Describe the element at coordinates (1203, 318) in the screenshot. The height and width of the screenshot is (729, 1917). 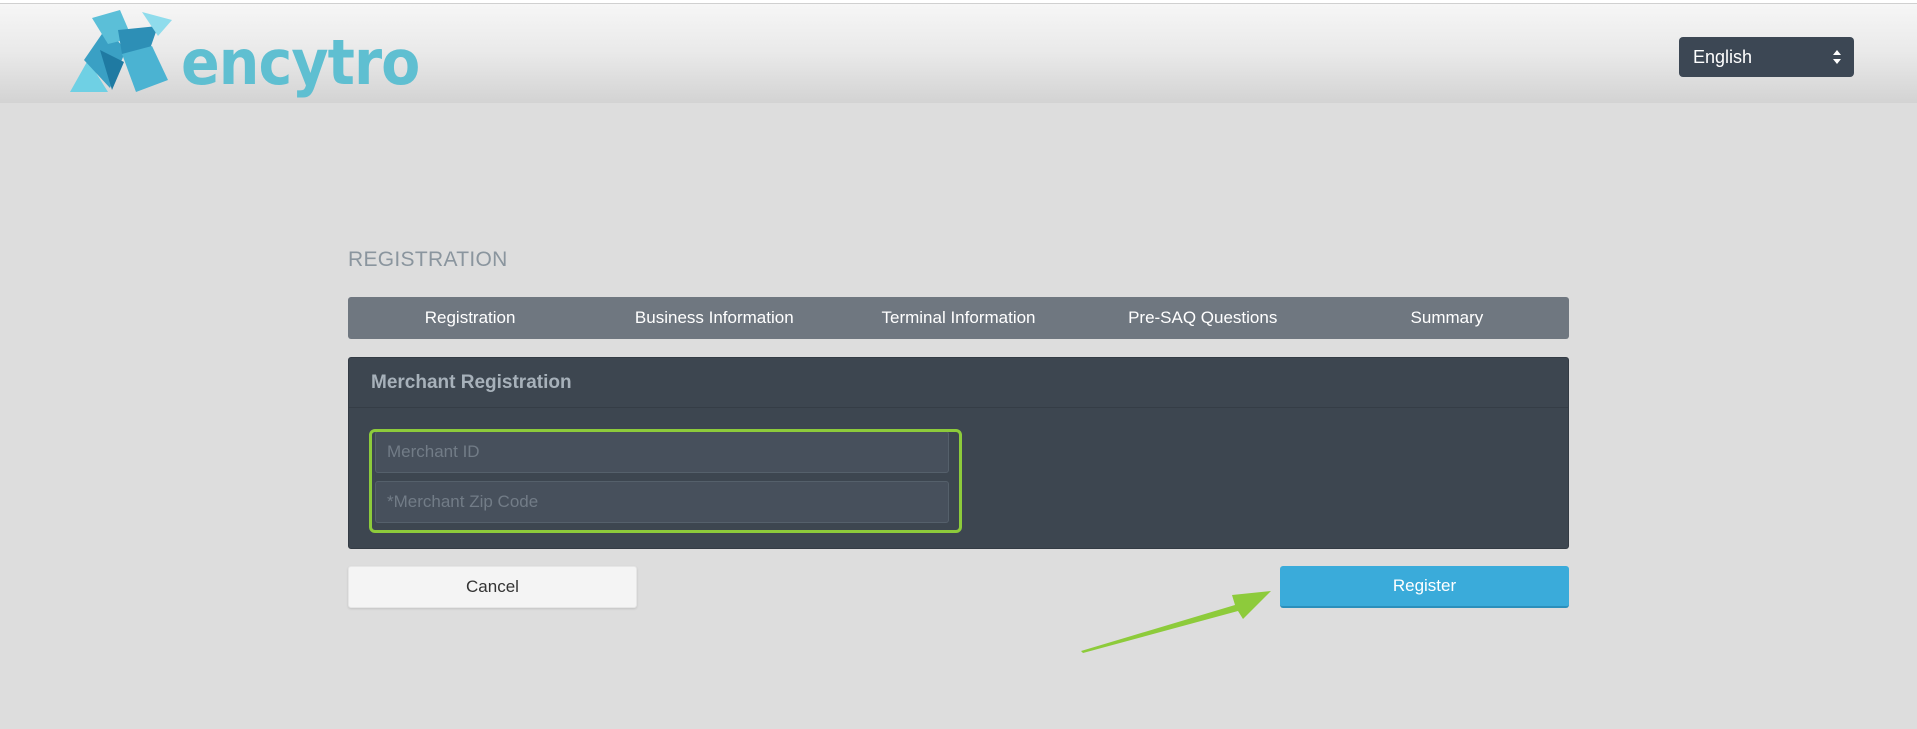
I see `step-pre-saq-questions: Pre-SAQ Questions` at that location.